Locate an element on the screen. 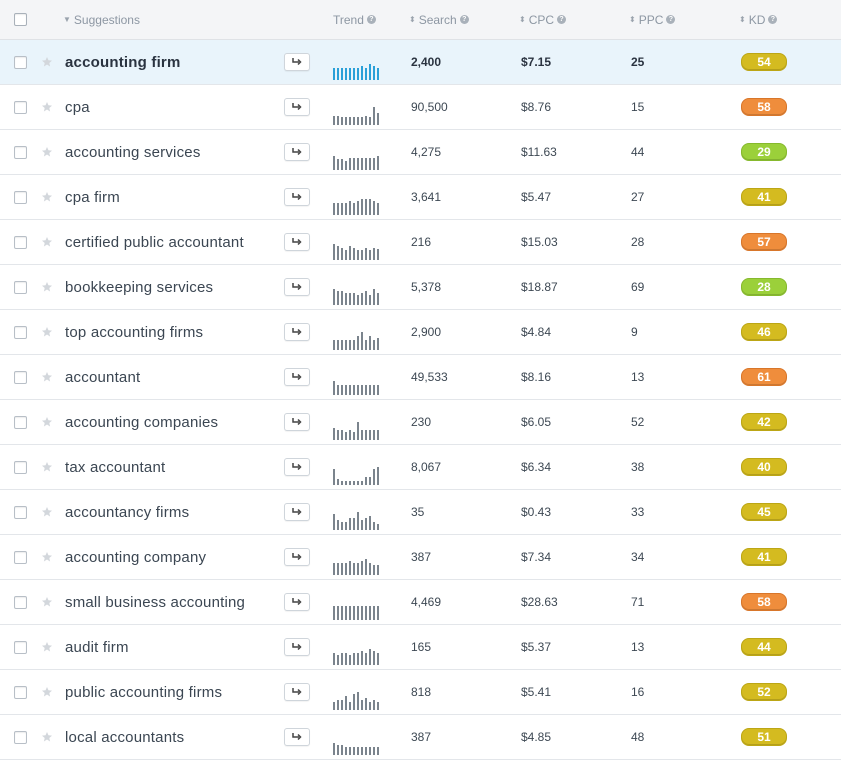 The height and width of the screenshot is (765, 841). row-keyword: cpa is located at coordinates (170, 107).